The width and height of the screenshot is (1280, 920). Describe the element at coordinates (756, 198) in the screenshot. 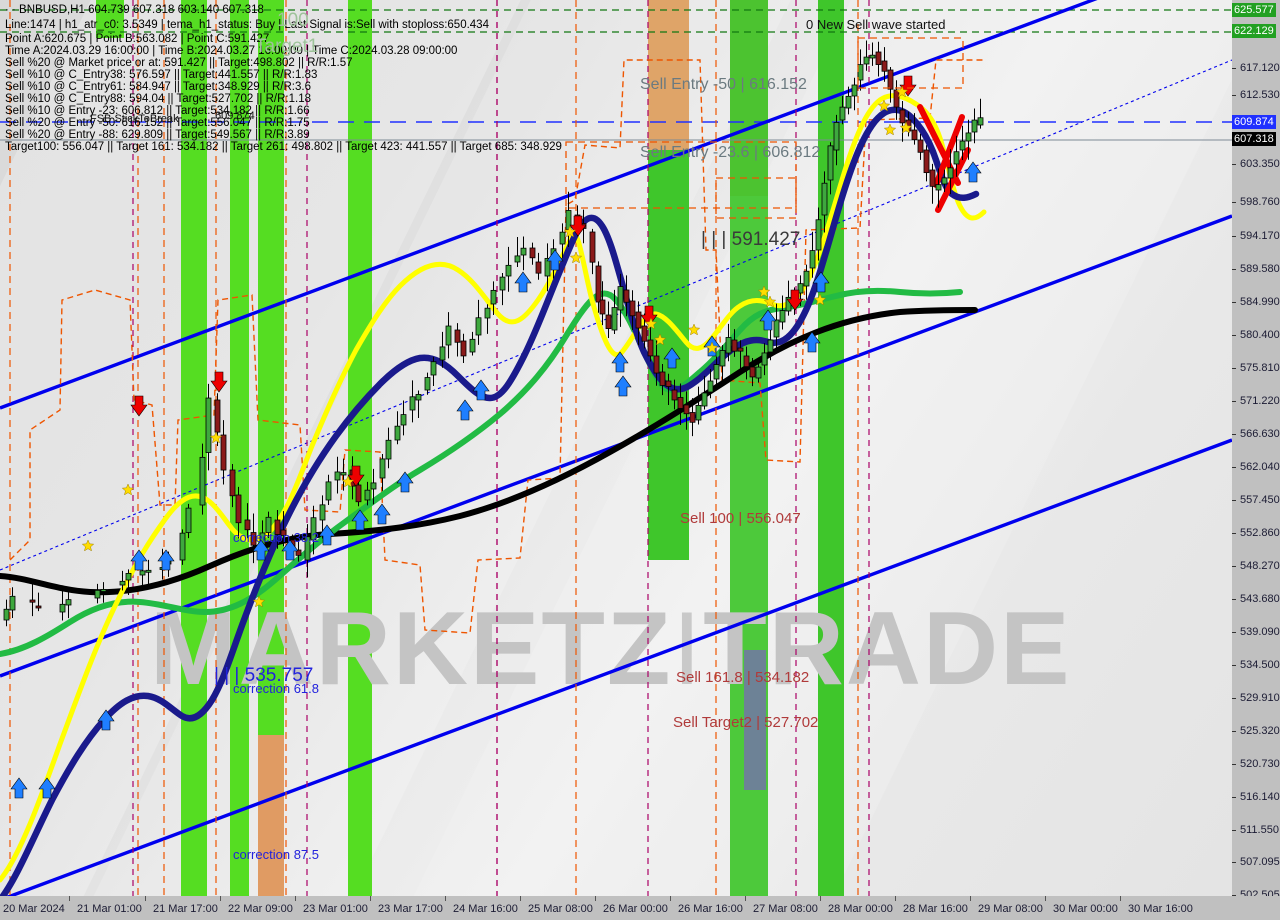

I see `fractal-box` at that location.